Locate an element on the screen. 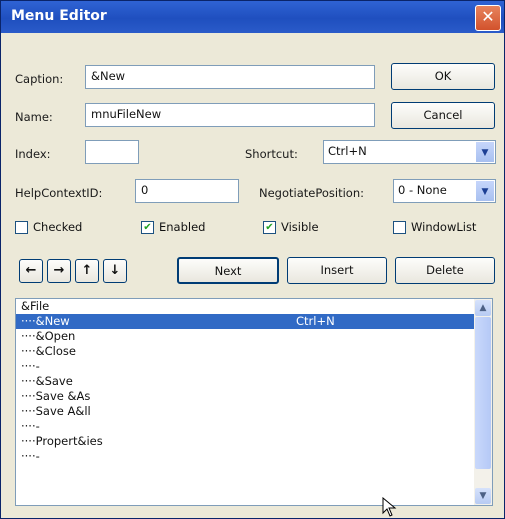 Image resolution: width=505 pixels, height=519 pixels. arrow-down-icon: ↓ is located at coordinates (115, 270).